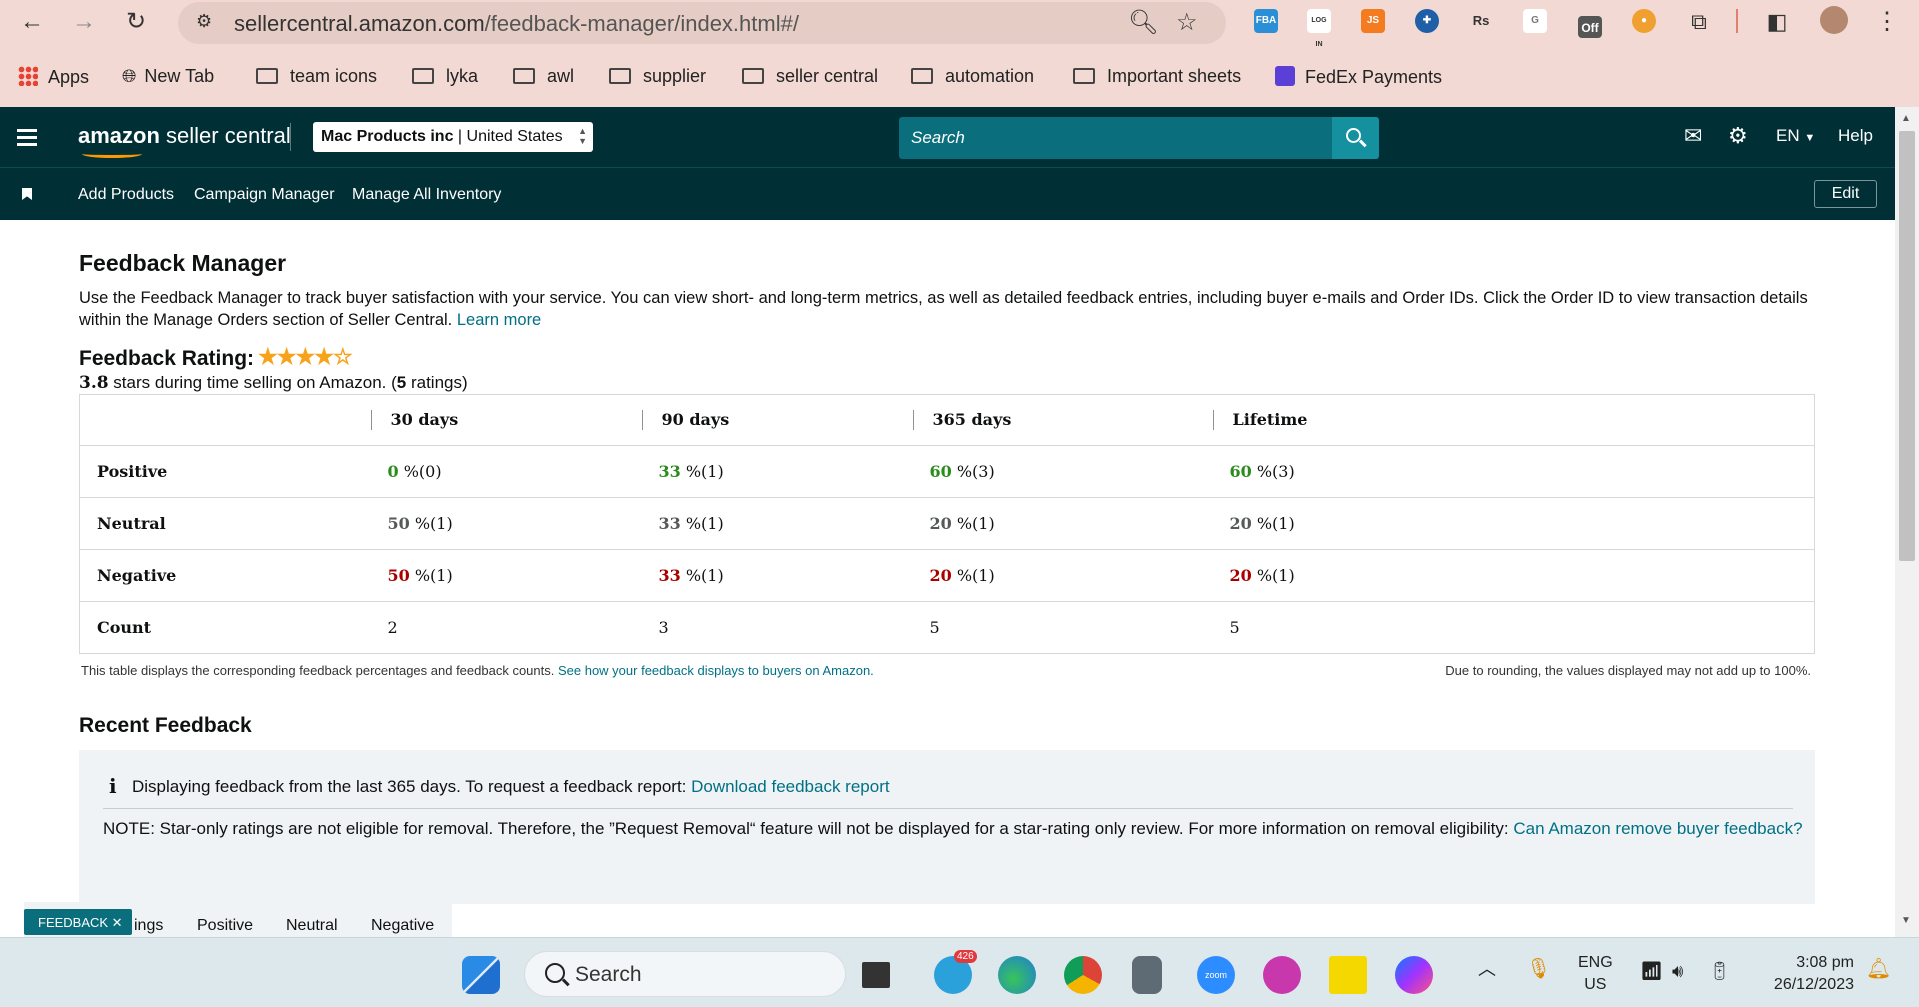 Image resolution: width=1919 pixels, height=1007 pixels. What do you see at coordinates (426, 195) in the screenshot?
I see `nav-manage-all-inventory: Manage All Inventory` at bounding box center [426, 195].